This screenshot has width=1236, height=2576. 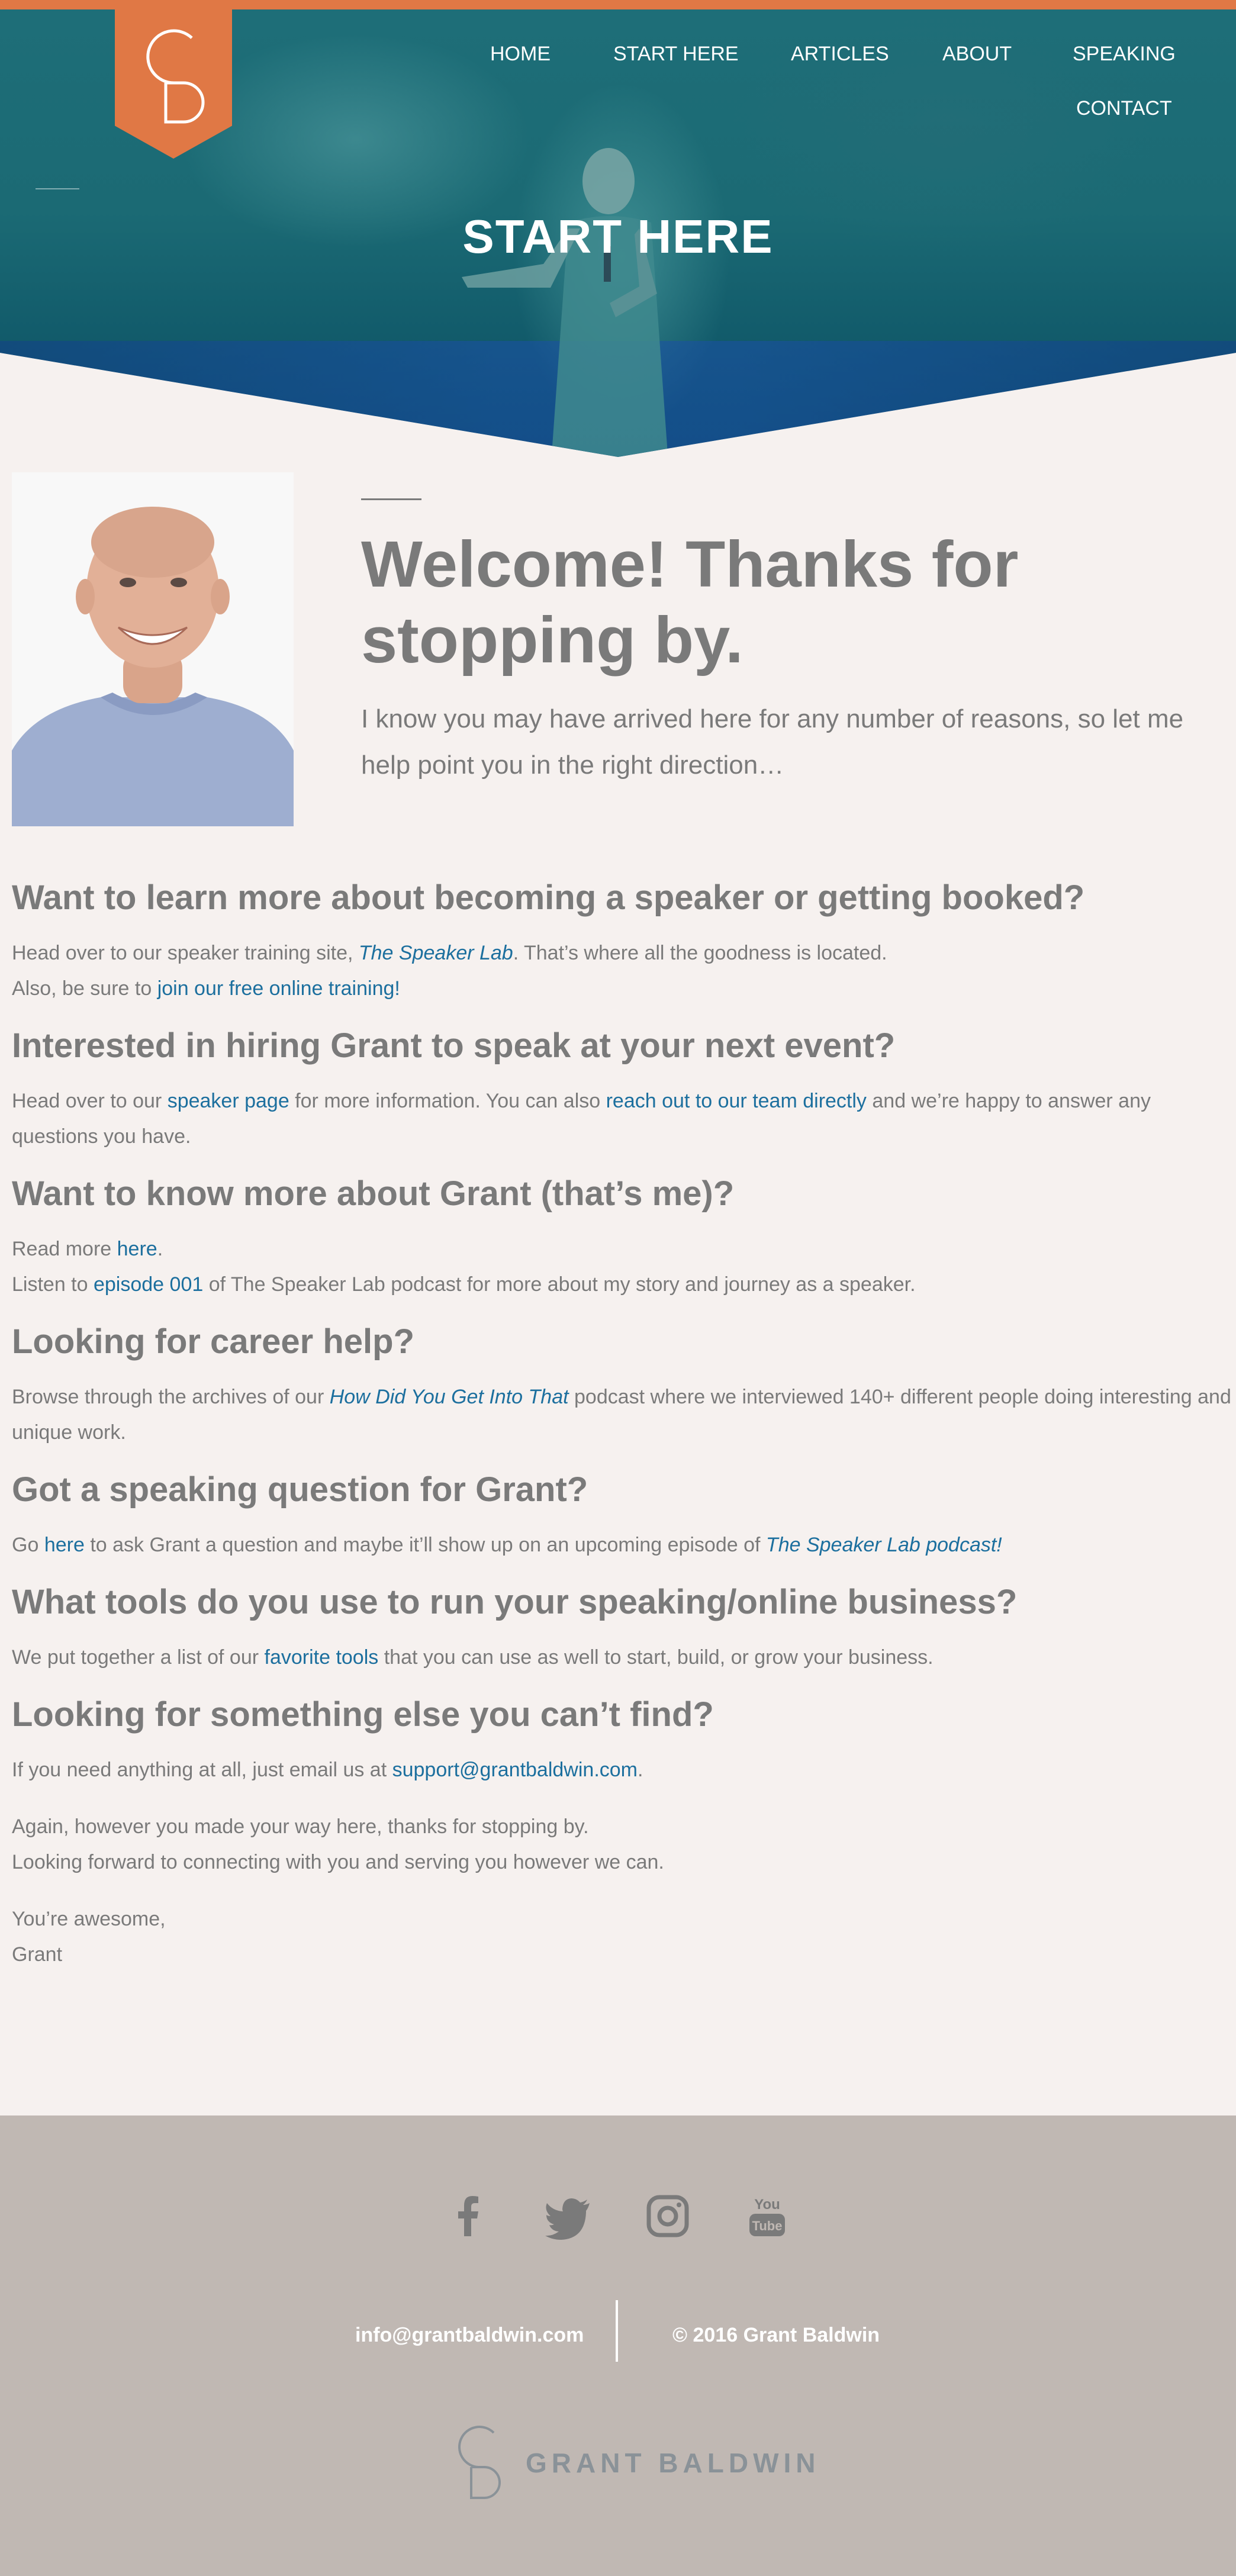 I want to click on free-training-link: join our free online training!, so click(x=278, y=989).